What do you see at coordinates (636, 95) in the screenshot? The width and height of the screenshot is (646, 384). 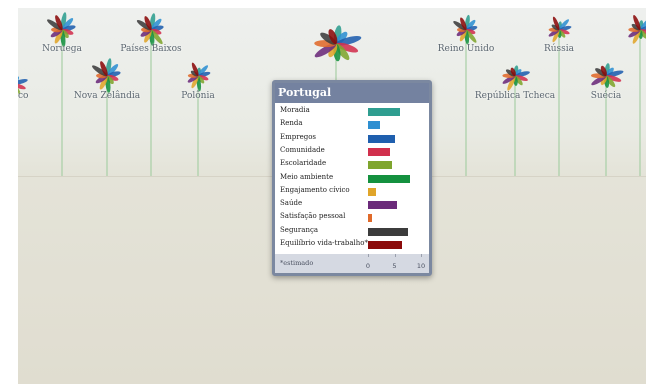 I see `flower-edge` at bounding box center [636, 95].